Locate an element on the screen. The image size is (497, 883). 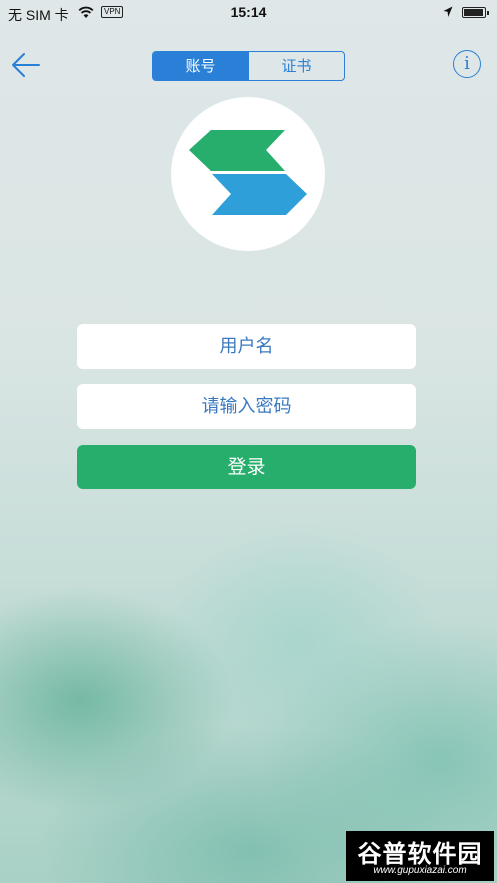
back-arrow-icon is located at coordinates (26, 65).